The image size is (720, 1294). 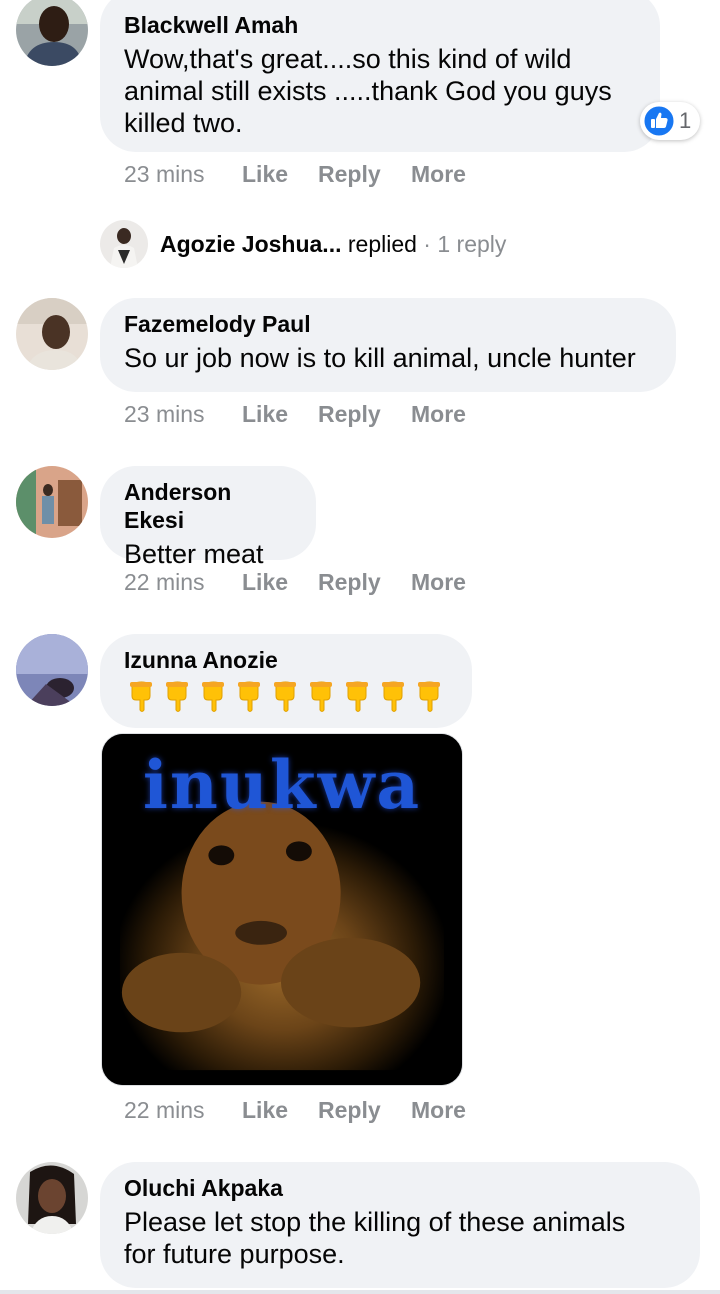 I want to click on reaction-badge: 1, so click(x=670, y=121).